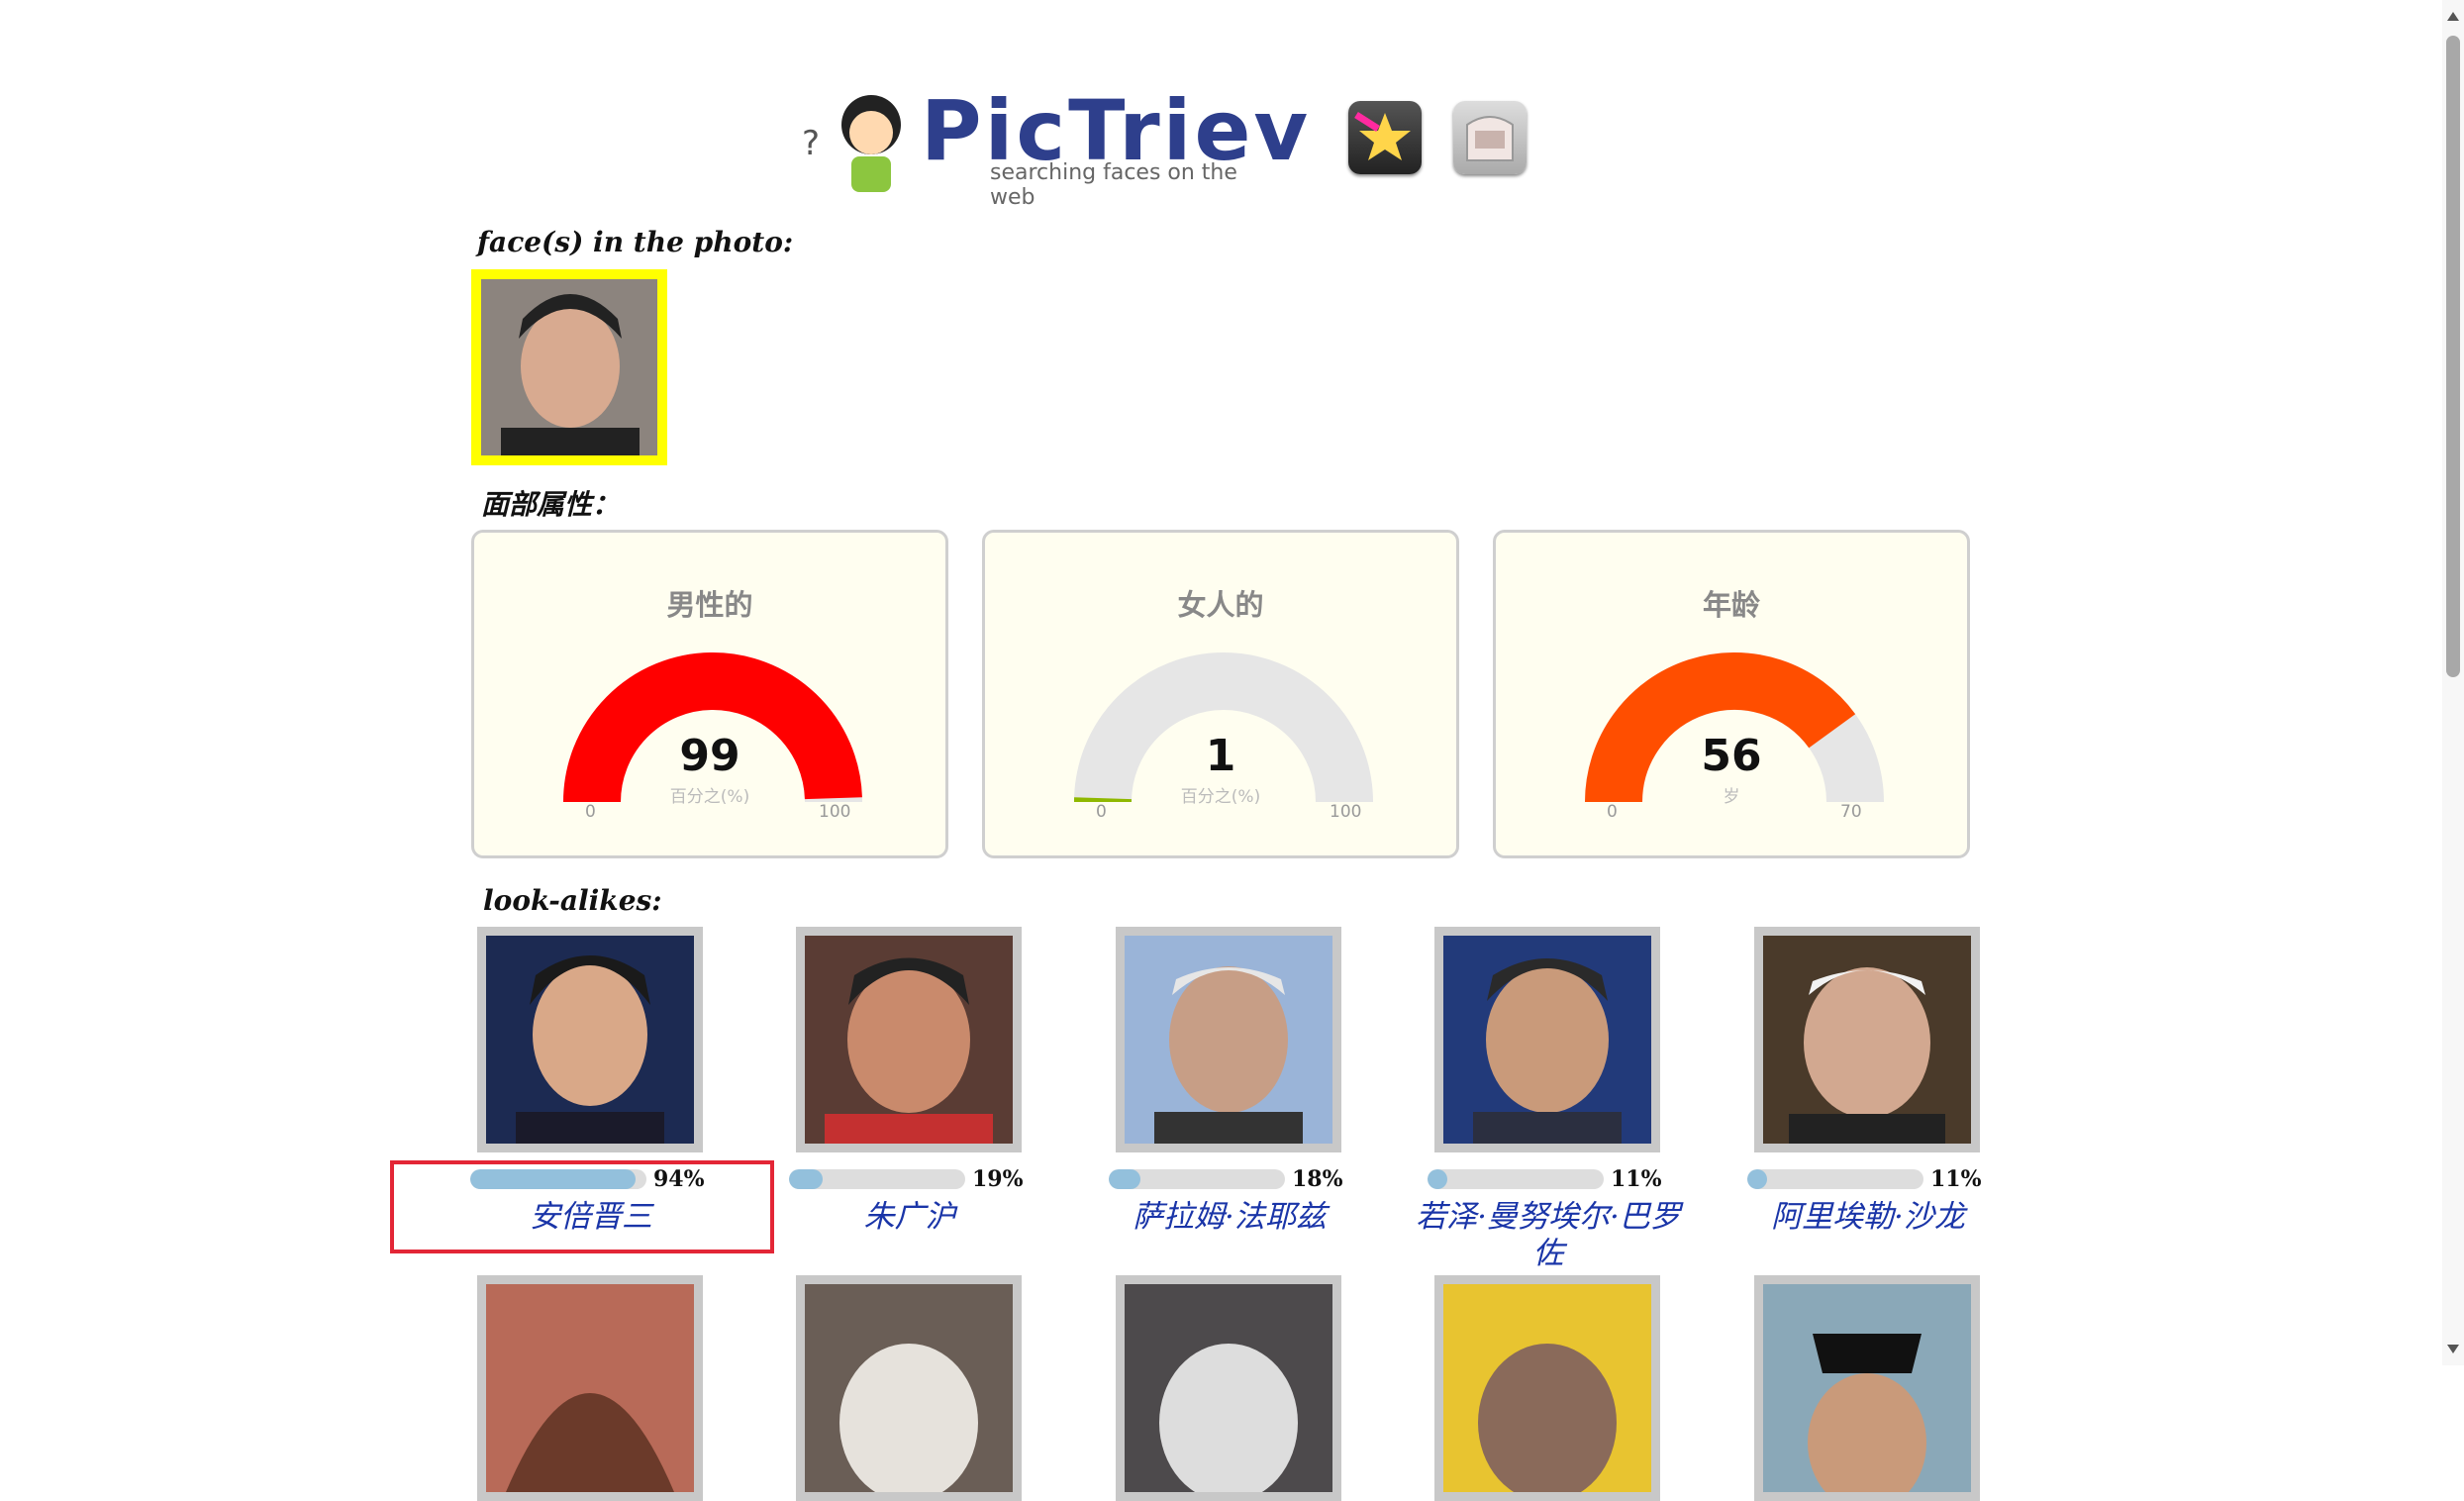  I want to click on gauge-female: 女人的 1 百分之(%) 0 100, so click(1220, 694).